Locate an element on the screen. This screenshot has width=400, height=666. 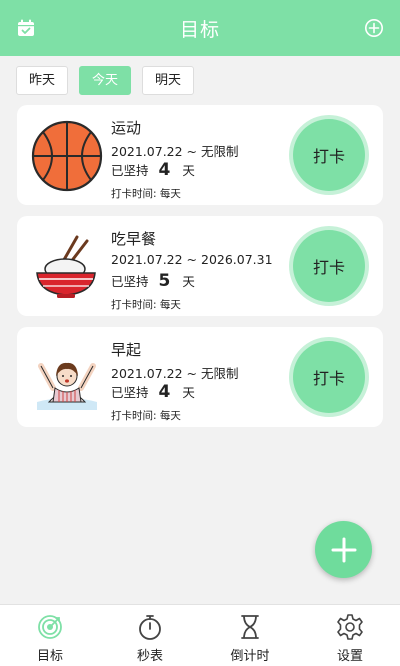
tab-yesterday: 昨天 is located at coordinates (42, 80).